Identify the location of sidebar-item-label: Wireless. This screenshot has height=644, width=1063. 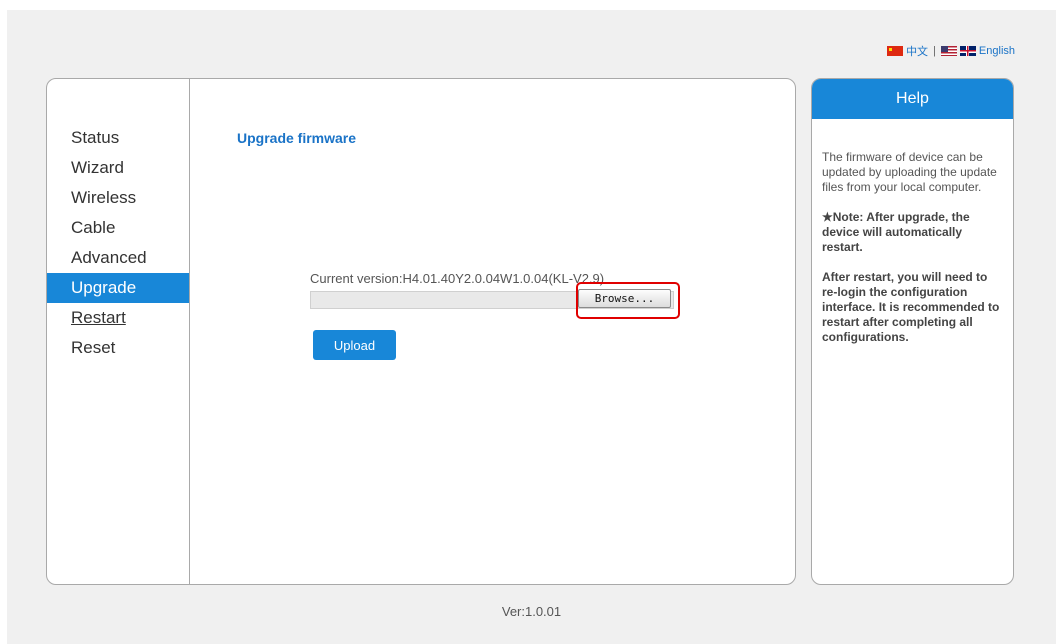
(104, 197).